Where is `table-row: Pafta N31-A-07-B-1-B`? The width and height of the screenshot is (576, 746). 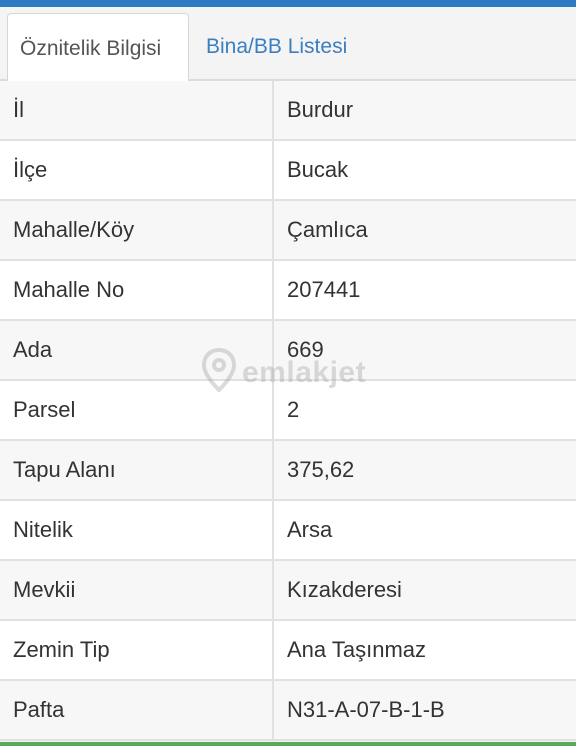 table-row: Pafta N31-A-07-B-1-B is located at coordinates (288, 711).